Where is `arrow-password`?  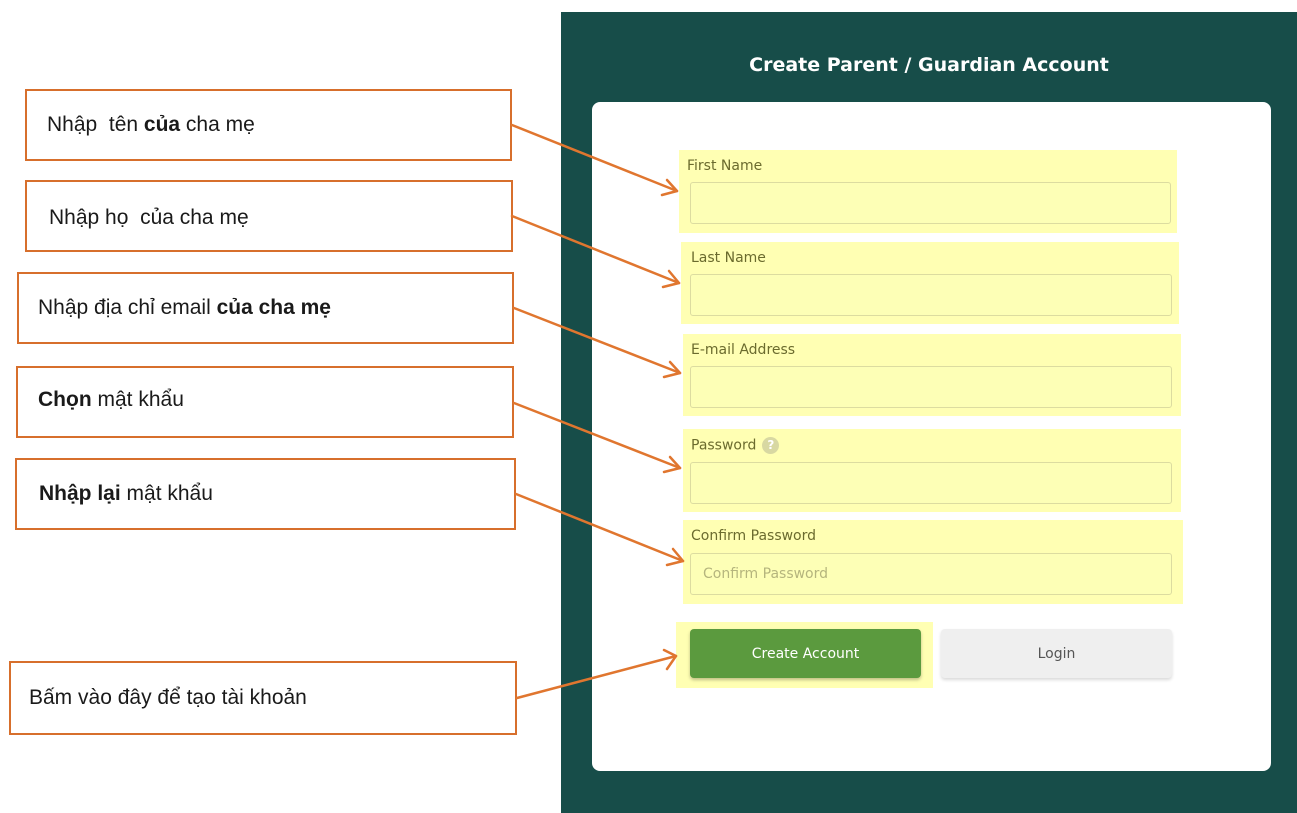 arrow-password is located at coordinates (597, 435).